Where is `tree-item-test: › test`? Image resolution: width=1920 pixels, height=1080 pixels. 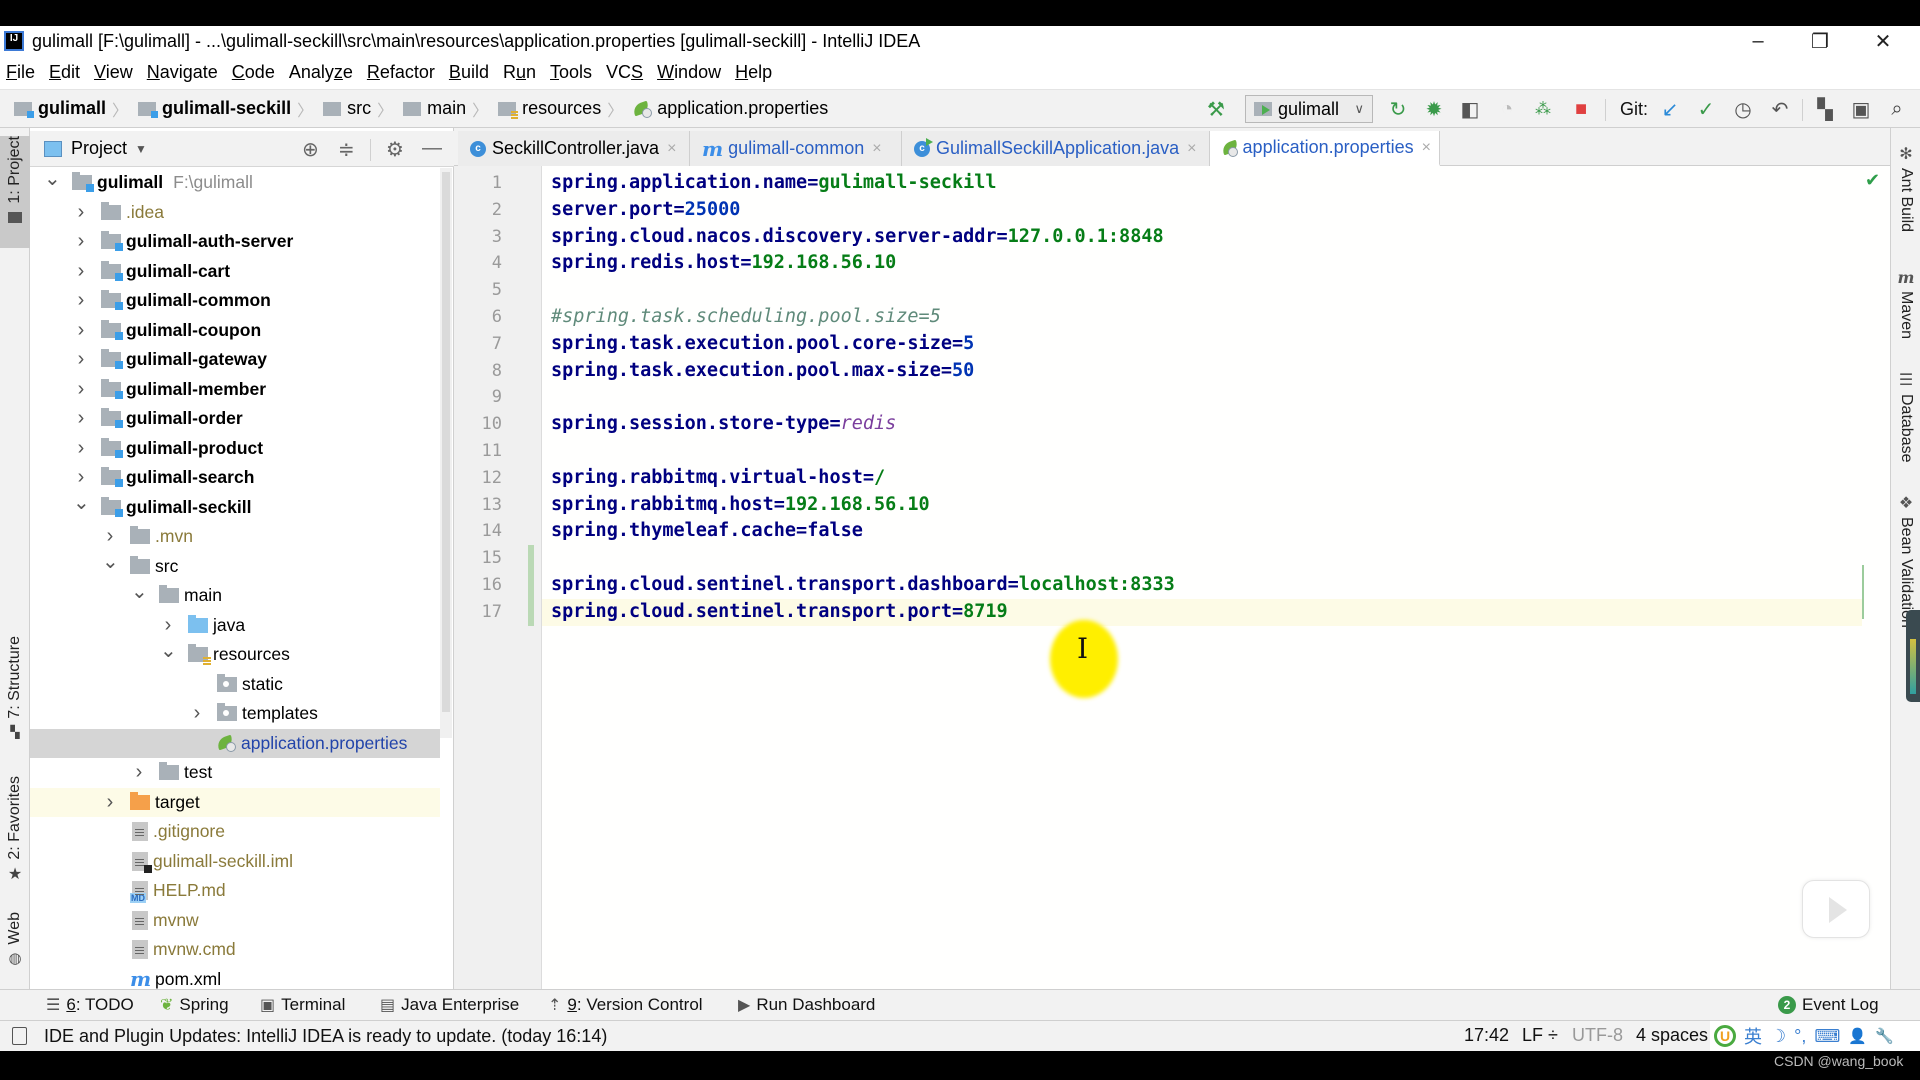
tree-item-test: › test is located at coordinates (235, 773).